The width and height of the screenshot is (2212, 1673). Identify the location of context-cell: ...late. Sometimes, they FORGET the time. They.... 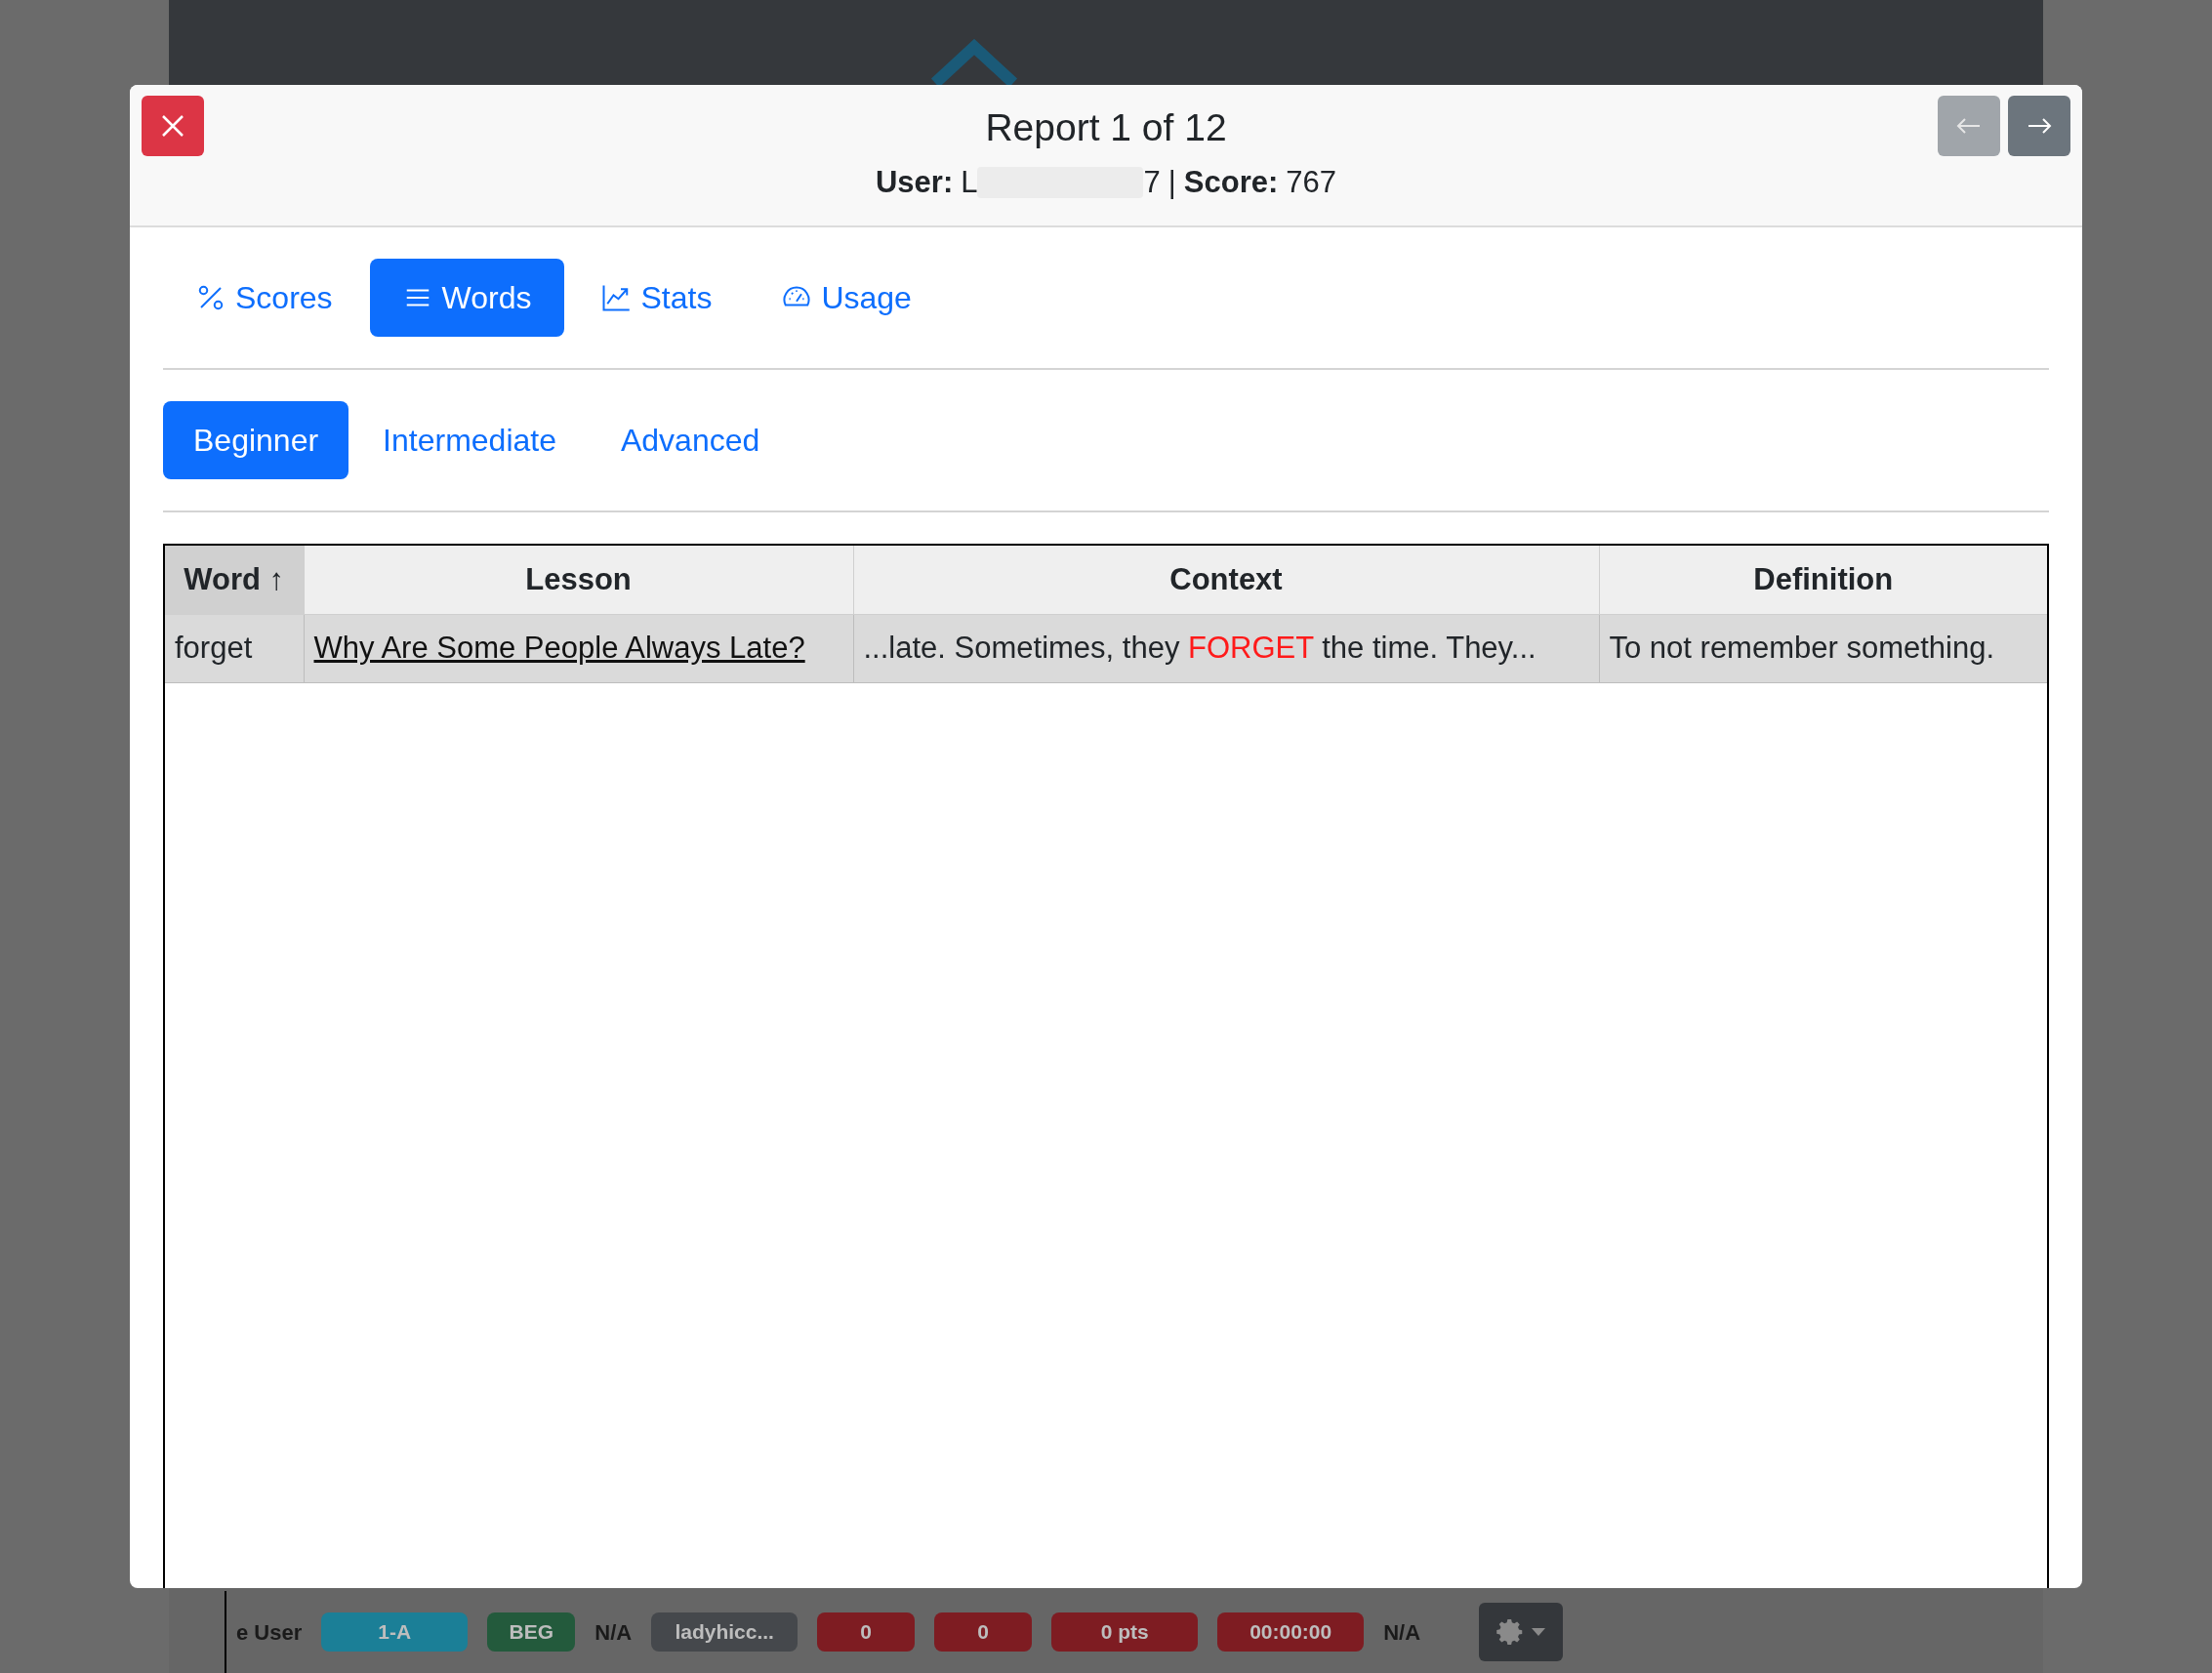
(1226, 648).